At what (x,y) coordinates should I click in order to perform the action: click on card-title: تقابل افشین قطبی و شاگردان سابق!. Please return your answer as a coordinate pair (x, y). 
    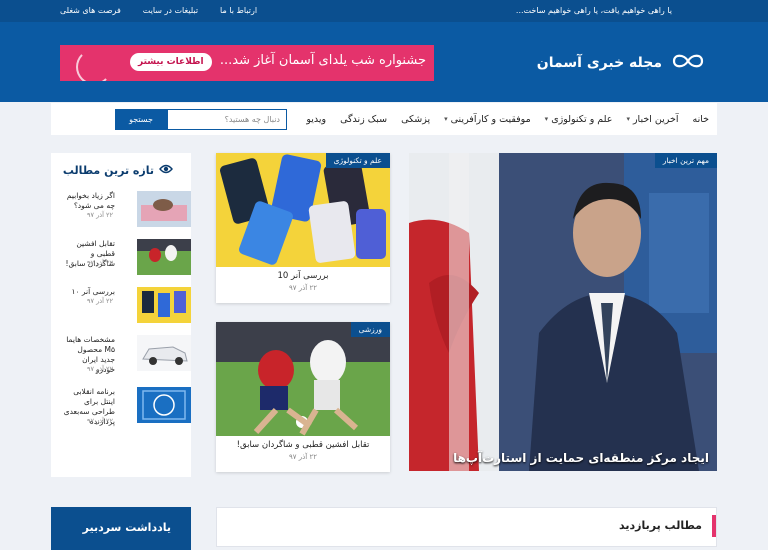
    Looking at the image, I should click on (303, 445).